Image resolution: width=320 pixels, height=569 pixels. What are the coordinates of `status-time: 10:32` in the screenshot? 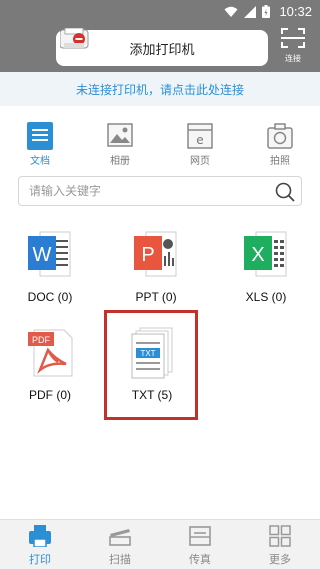 It's located at (295, 11).